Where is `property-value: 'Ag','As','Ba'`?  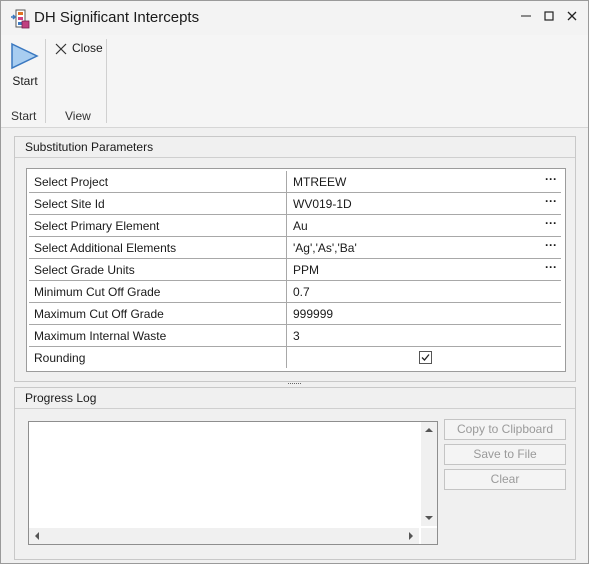
property-value: 'Ag','As','Ba' is located at coordinates (325, 248).